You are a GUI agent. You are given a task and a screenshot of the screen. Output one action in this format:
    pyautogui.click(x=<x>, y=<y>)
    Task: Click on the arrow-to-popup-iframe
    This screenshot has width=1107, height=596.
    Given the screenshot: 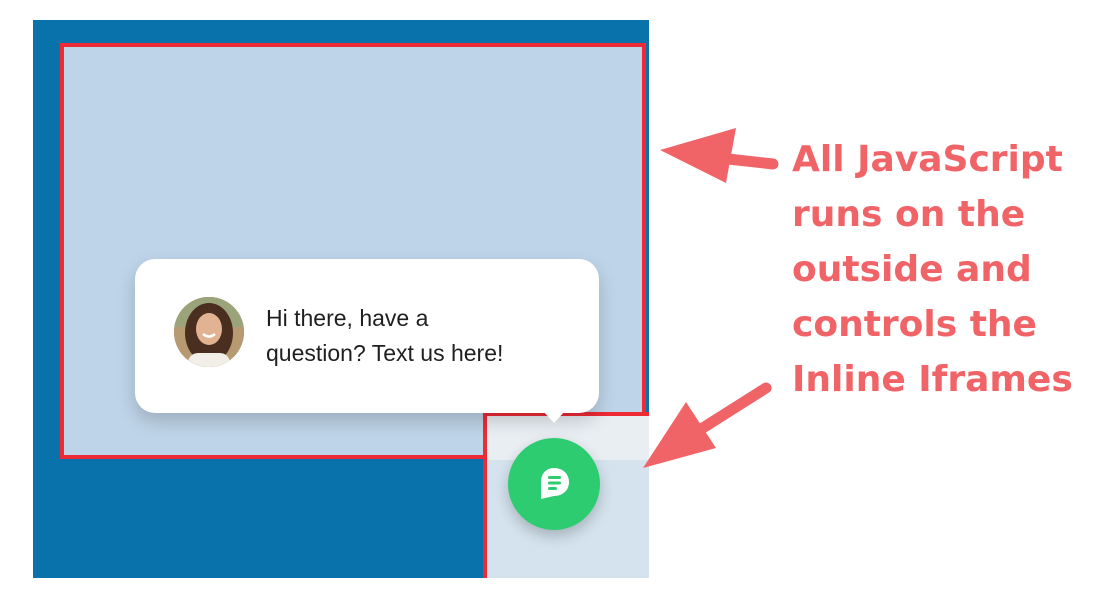 What is the action you would take?
    pyautogui.click(x=719, y=155)
    